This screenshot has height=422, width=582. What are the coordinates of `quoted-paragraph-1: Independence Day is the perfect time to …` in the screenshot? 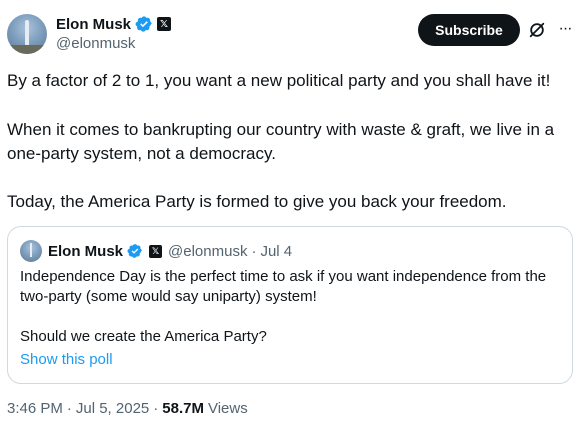 It's located at (283, 286).